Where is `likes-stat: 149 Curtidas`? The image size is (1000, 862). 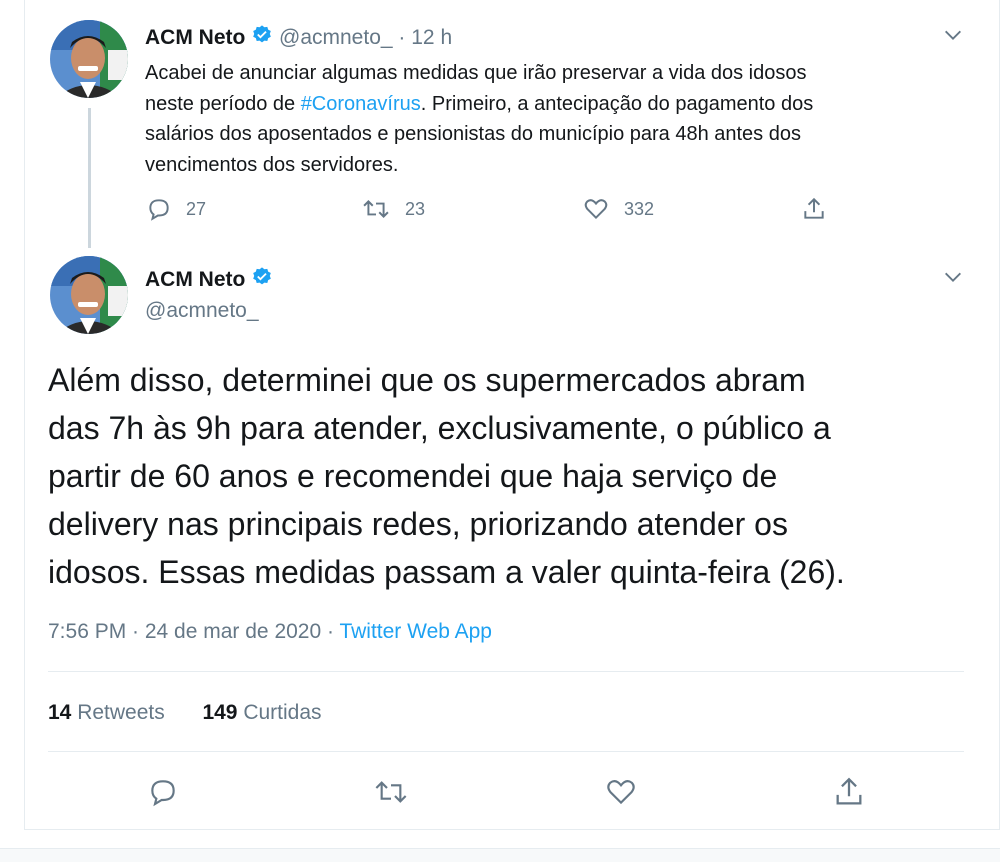
likes-stat: 149 Curtidas is located at coordinates (261, 712).